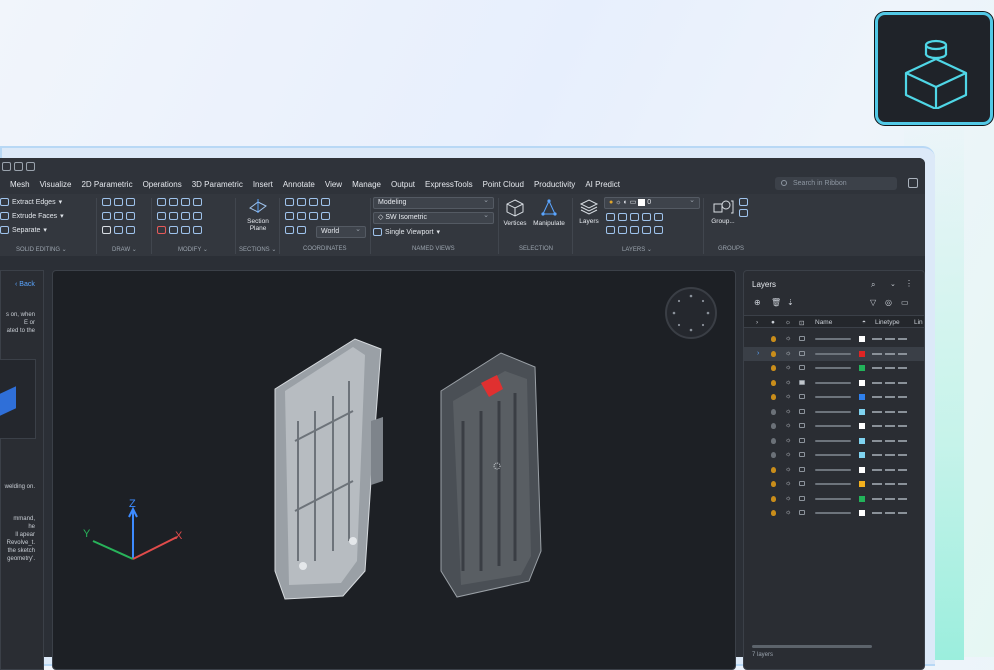 The width and height of the screenshot is (994, 670). Describe the element at coordinates (433, 202) in the screenshot. I see `workspace-select: Modeling` at that location.